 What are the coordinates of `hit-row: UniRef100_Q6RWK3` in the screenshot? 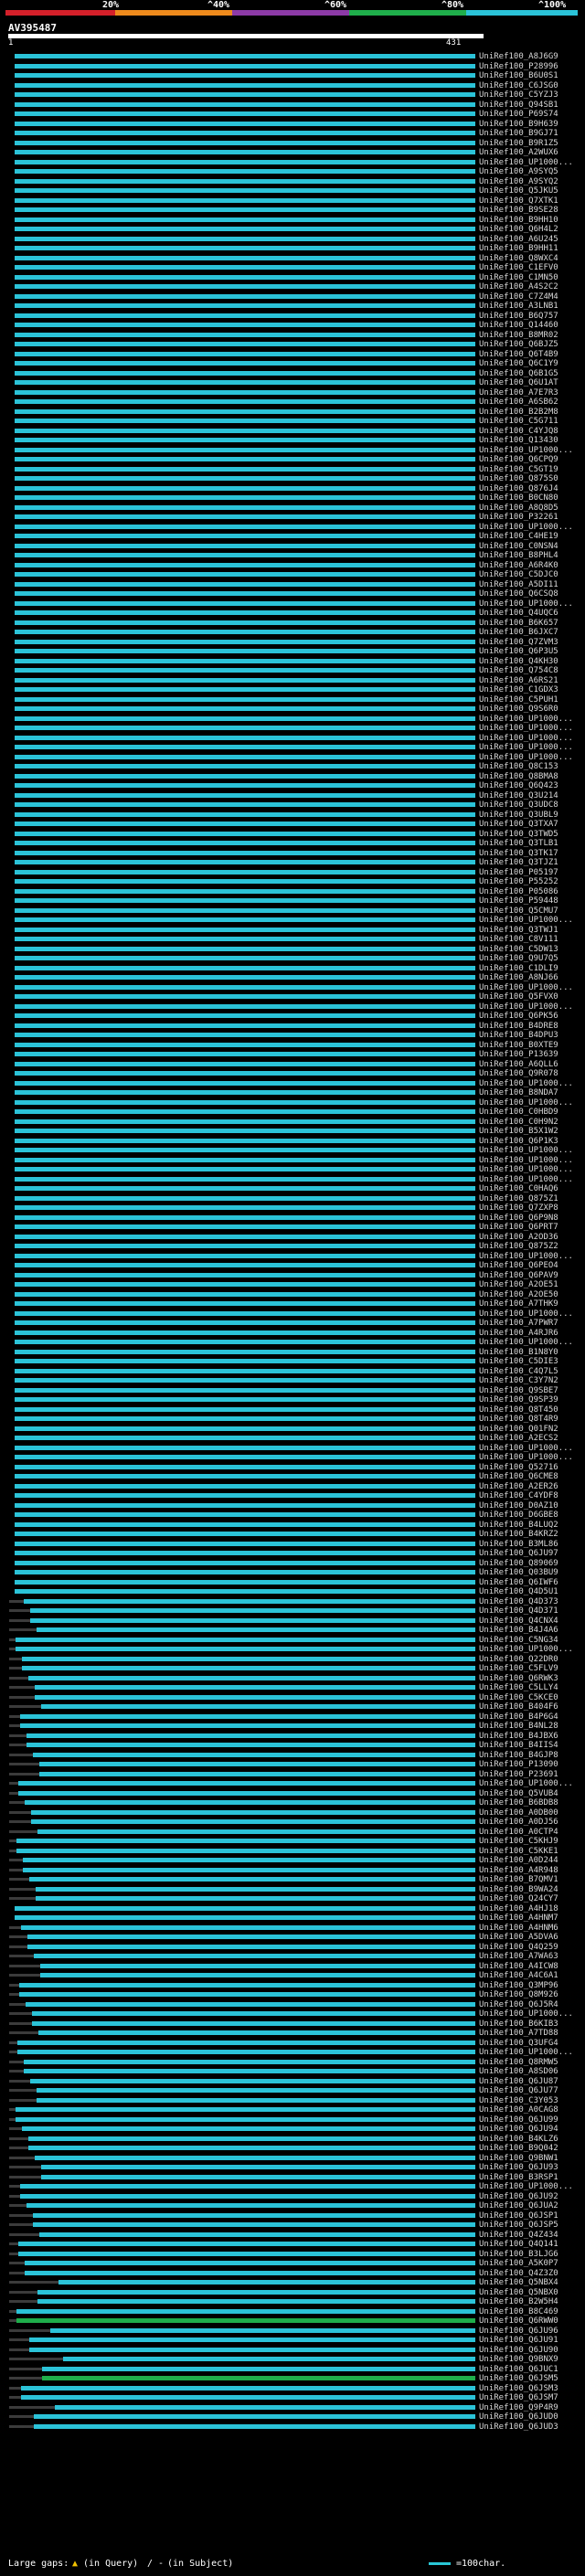 It's located at (293, 1678).